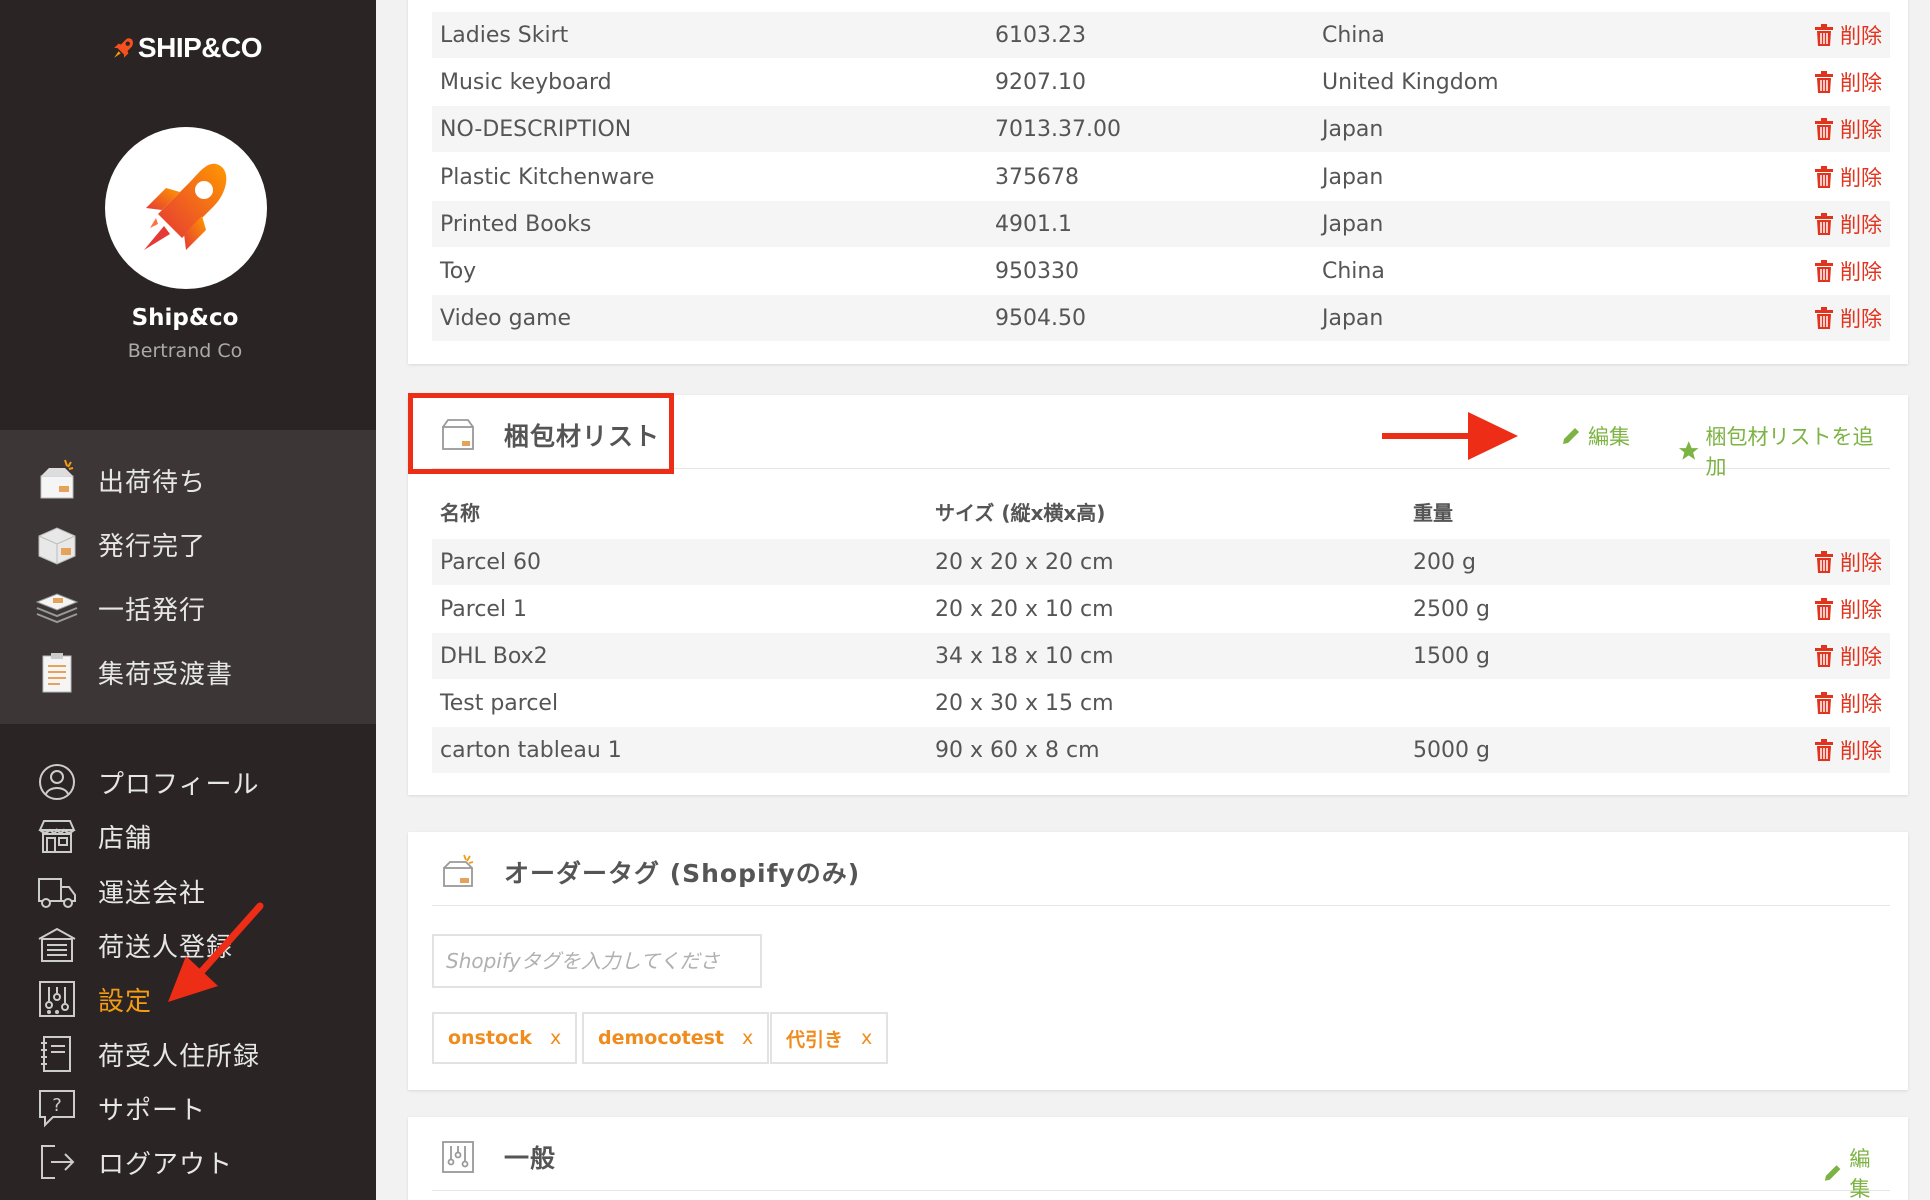 Image resolution: width=1930 pixels, height=1200 pixels. Describe the element at coordinates (1024, 656) in the screenshot. I see `packaging-size: 34 x 18 x 10 cm` at that location.